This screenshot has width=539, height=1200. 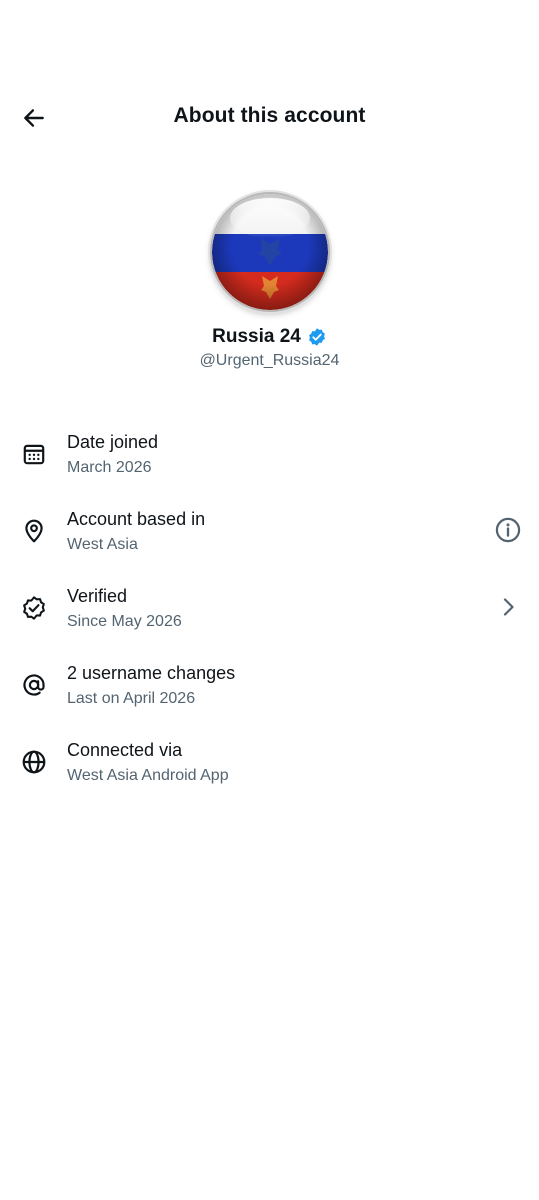 I want to click on flag-orb-image, so click(x=269, y=252).